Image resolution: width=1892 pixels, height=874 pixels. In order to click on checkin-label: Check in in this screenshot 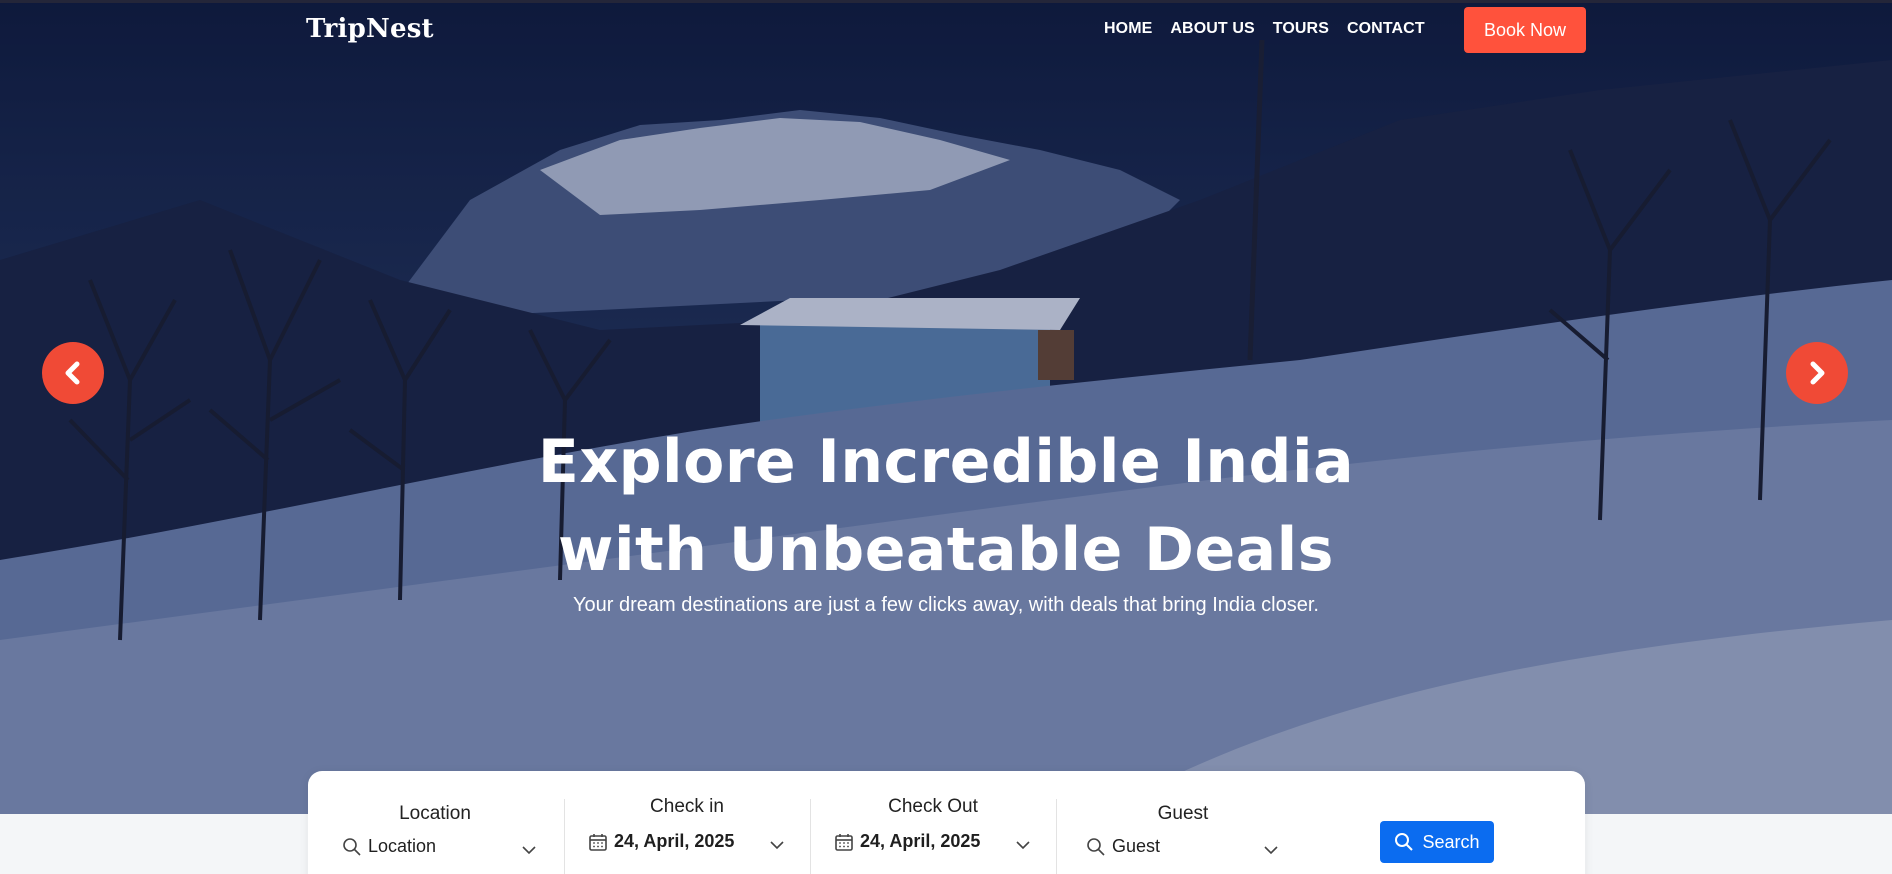, I will do `click(687, 806)`.